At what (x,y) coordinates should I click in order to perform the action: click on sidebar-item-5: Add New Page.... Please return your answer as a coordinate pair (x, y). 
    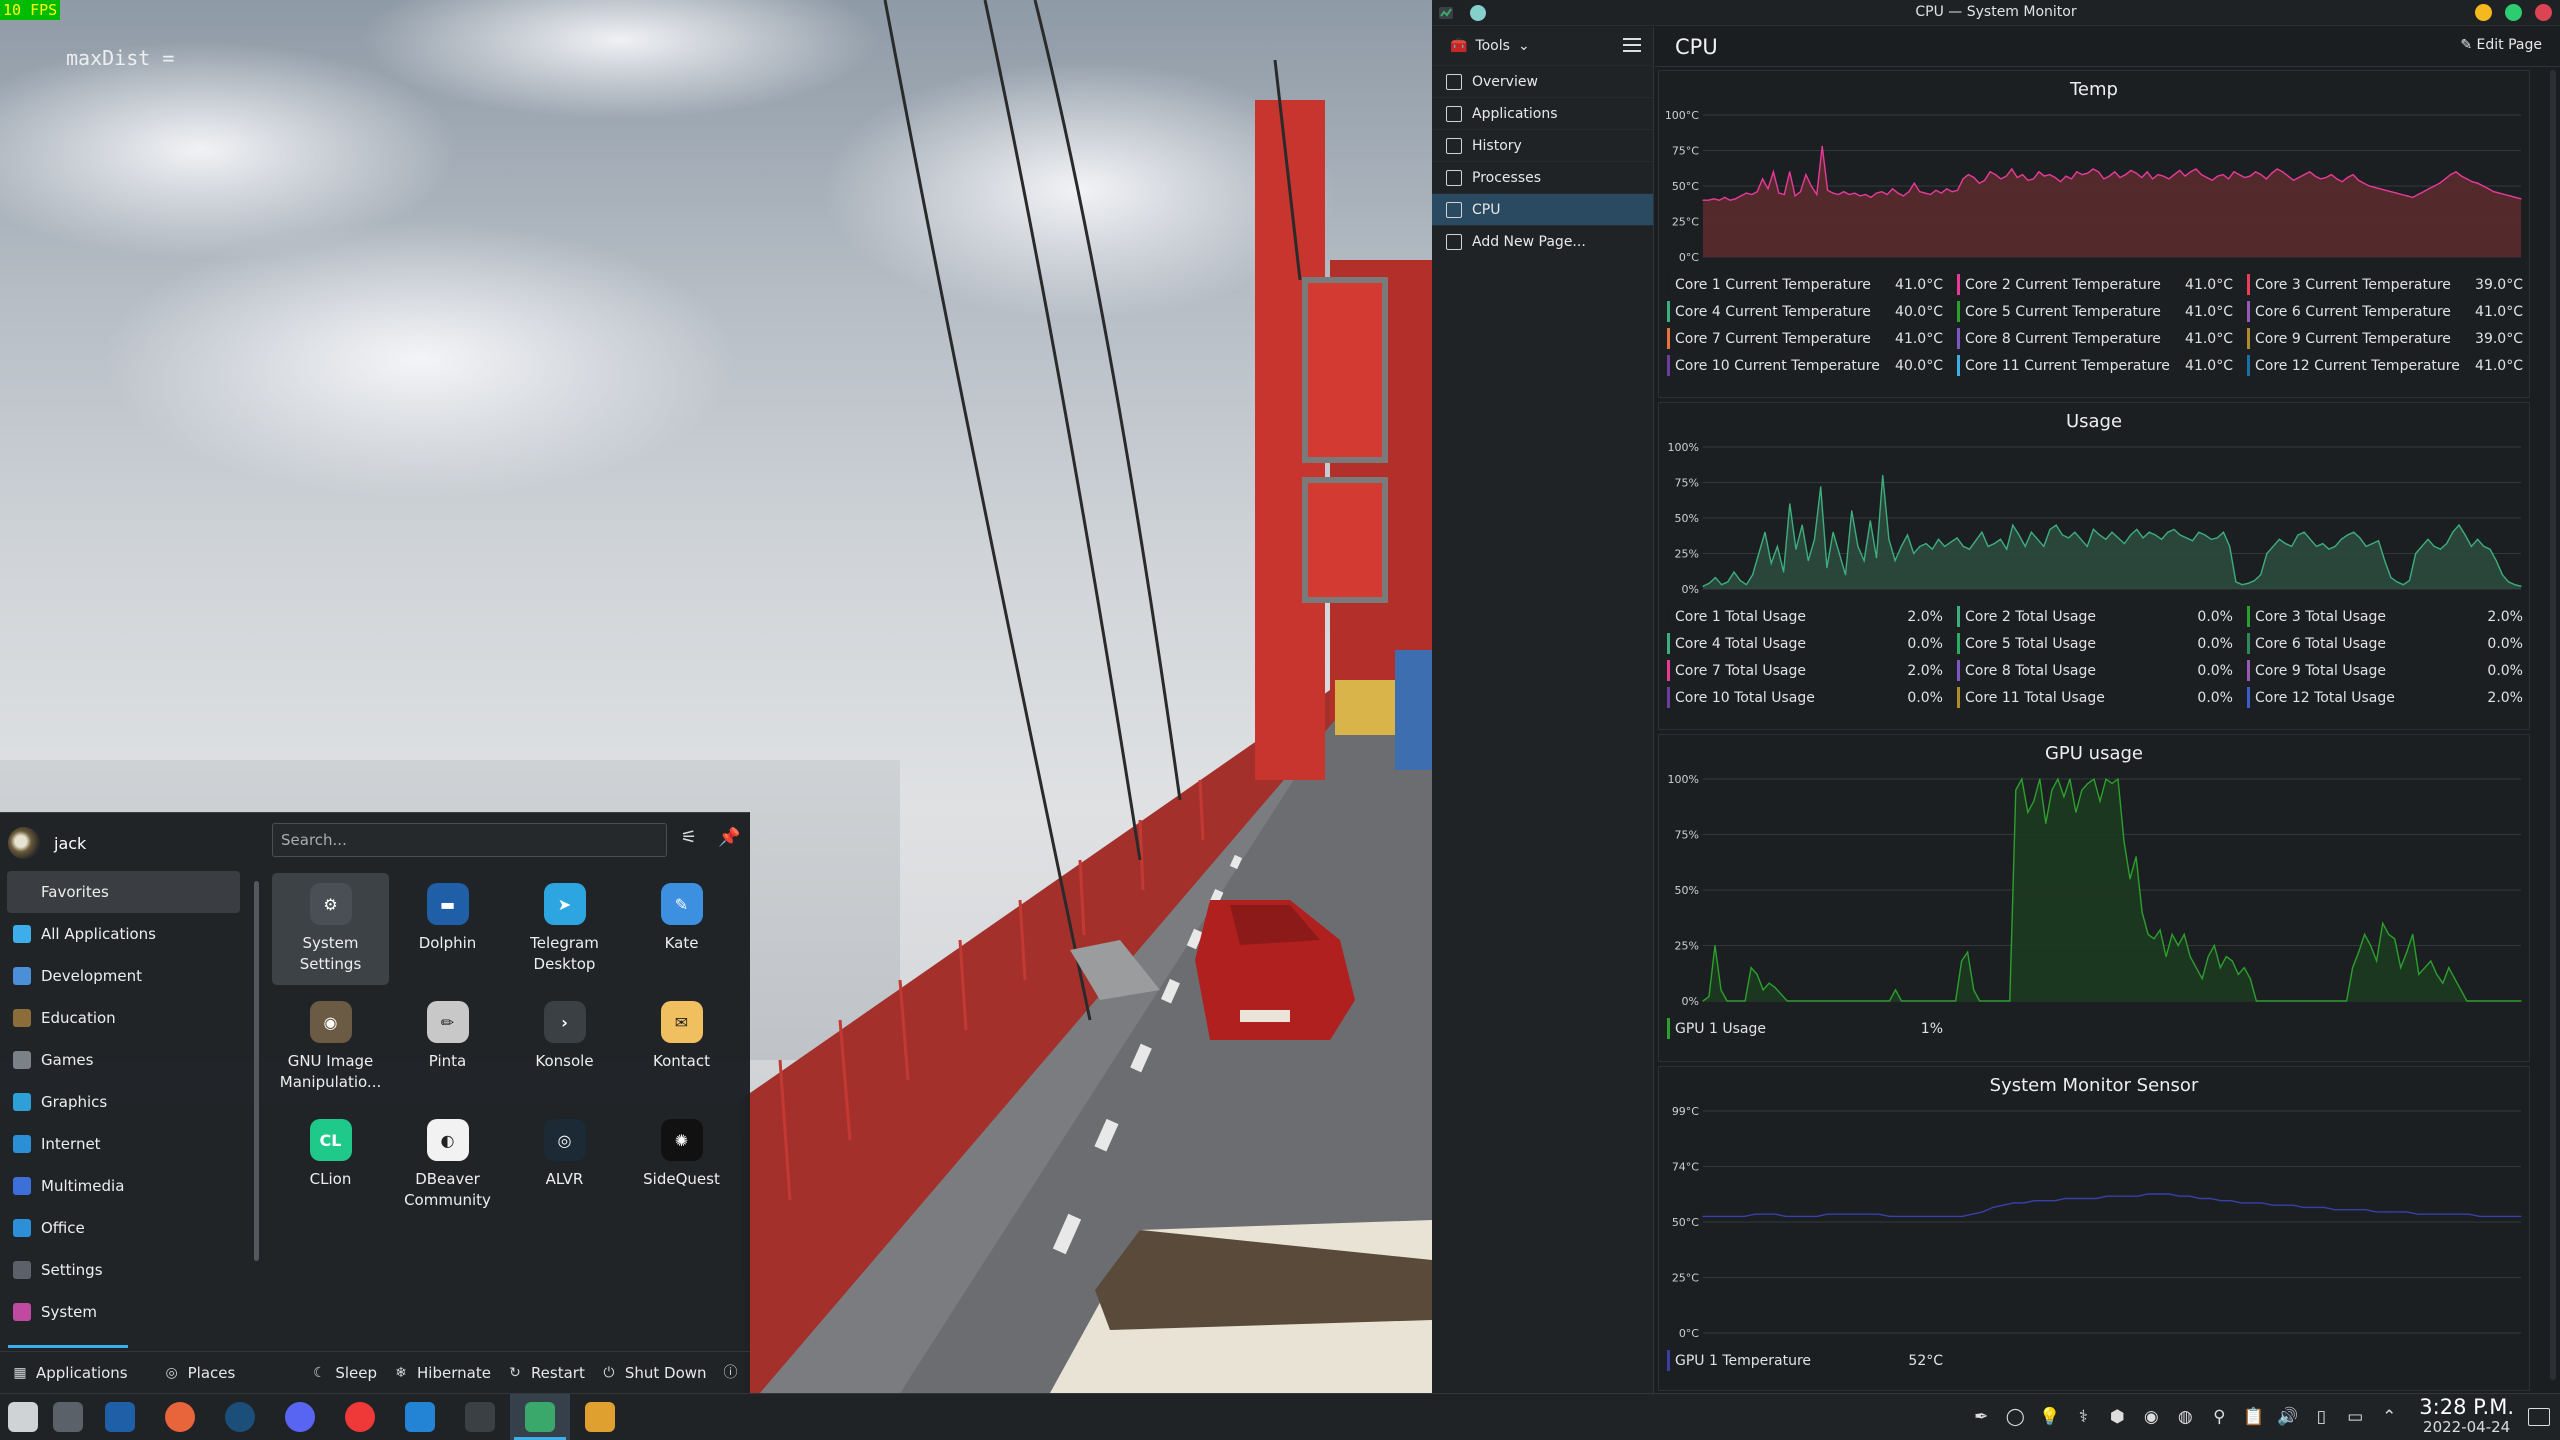
    Looking at the image, I should click on (1542, 241).